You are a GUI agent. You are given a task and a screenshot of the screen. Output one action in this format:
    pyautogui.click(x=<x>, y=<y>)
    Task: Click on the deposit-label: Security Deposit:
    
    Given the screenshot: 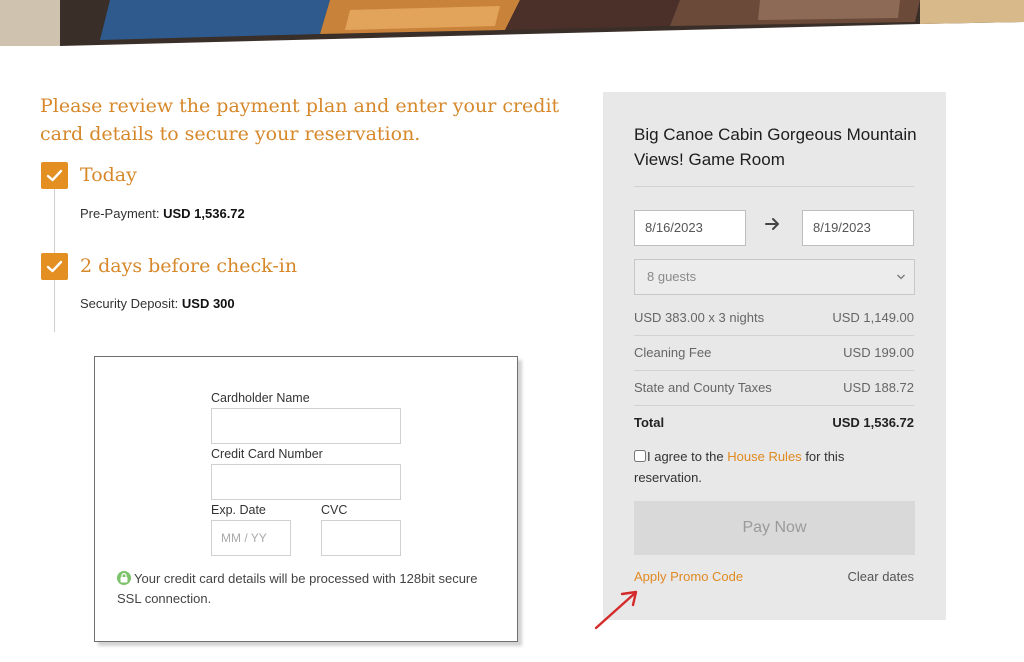 What is the action you would take?
    pyautogui.click(x=129, y=303)
    